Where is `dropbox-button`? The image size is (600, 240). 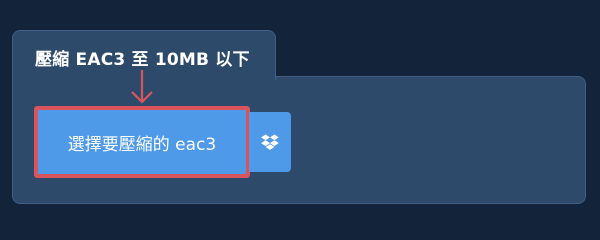
dropbox-button is located at coordinates (270, 142).